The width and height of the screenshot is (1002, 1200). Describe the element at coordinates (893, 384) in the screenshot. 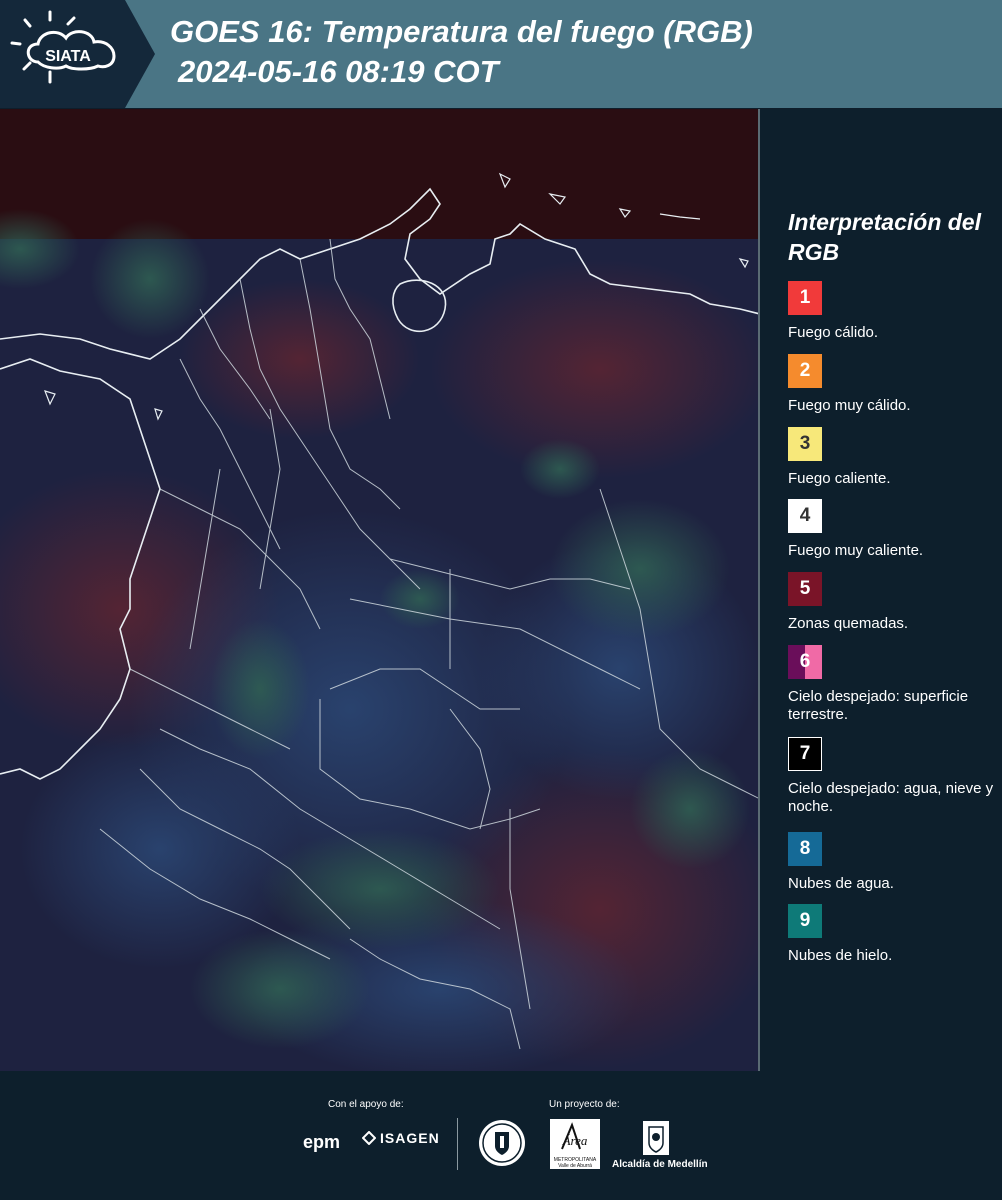

I see `legend-item-2: 2 Fuego muy cálido.` at that location.